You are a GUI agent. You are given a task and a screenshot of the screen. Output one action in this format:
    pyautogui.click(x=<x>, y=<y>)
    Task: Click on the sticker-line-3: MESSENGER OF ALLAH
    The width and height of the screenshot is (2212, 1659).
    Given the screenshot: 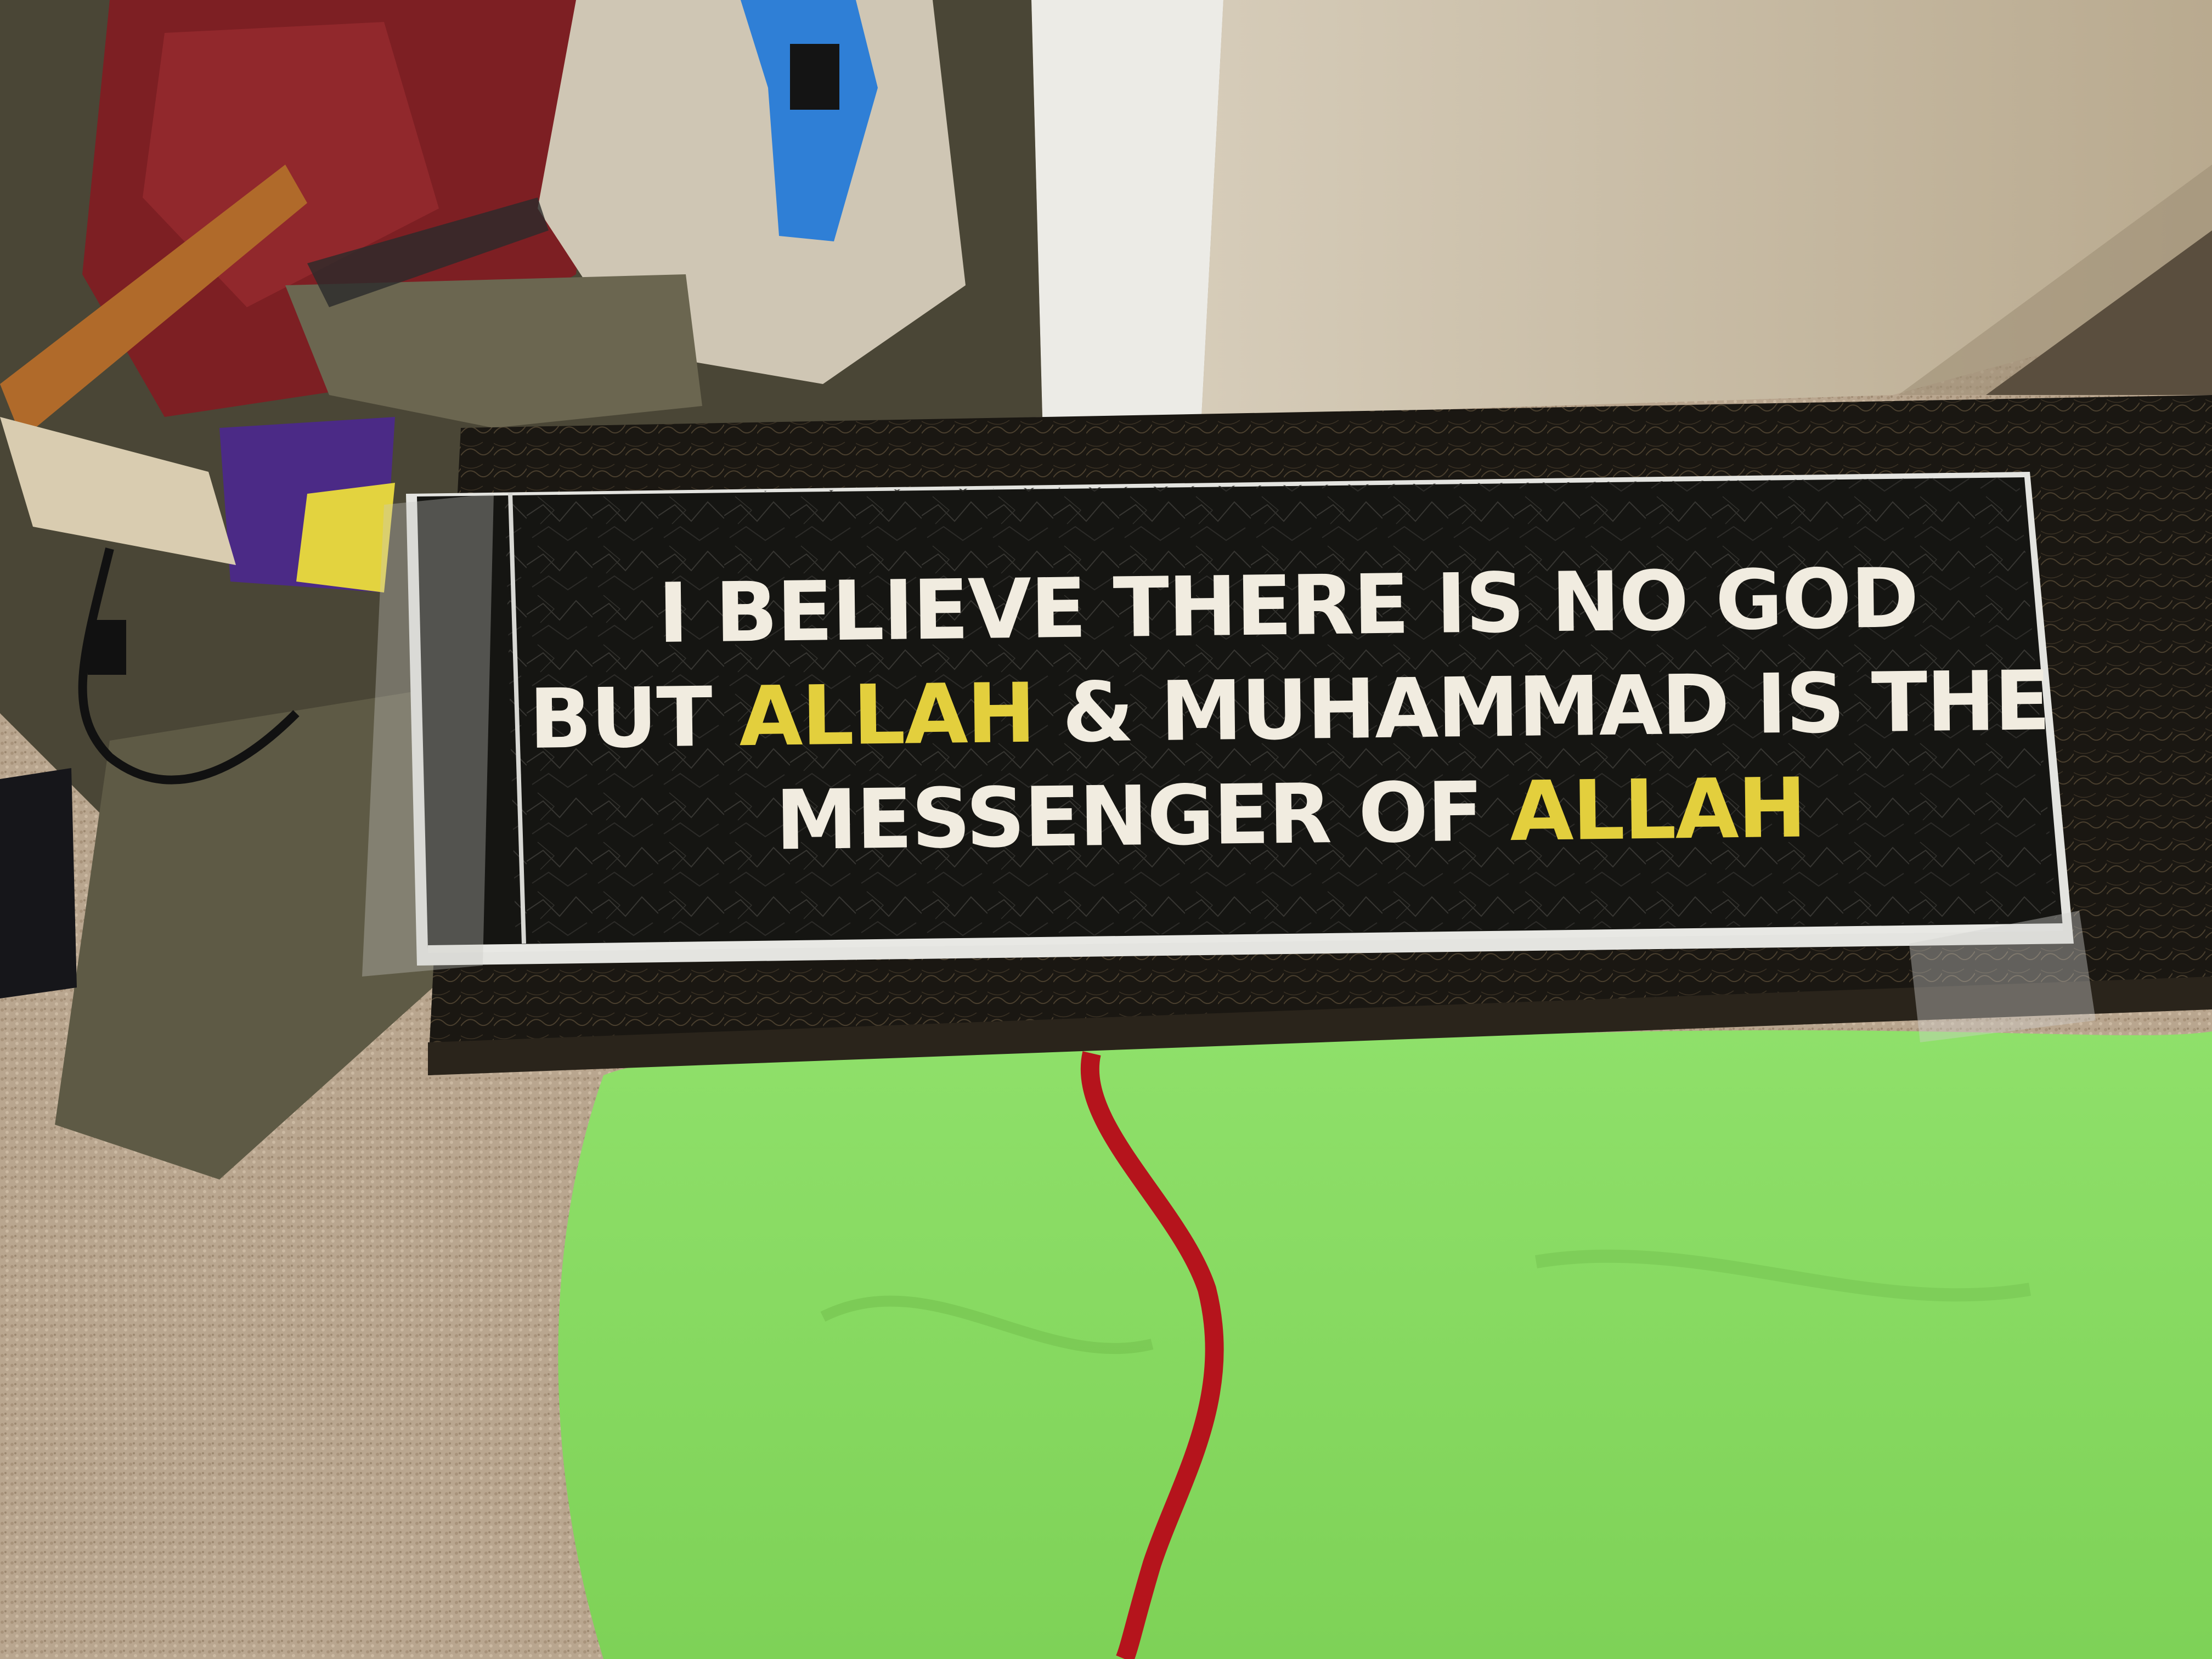 What is the action you would take?
    pyautogui.click(x=1290, y=814)
    